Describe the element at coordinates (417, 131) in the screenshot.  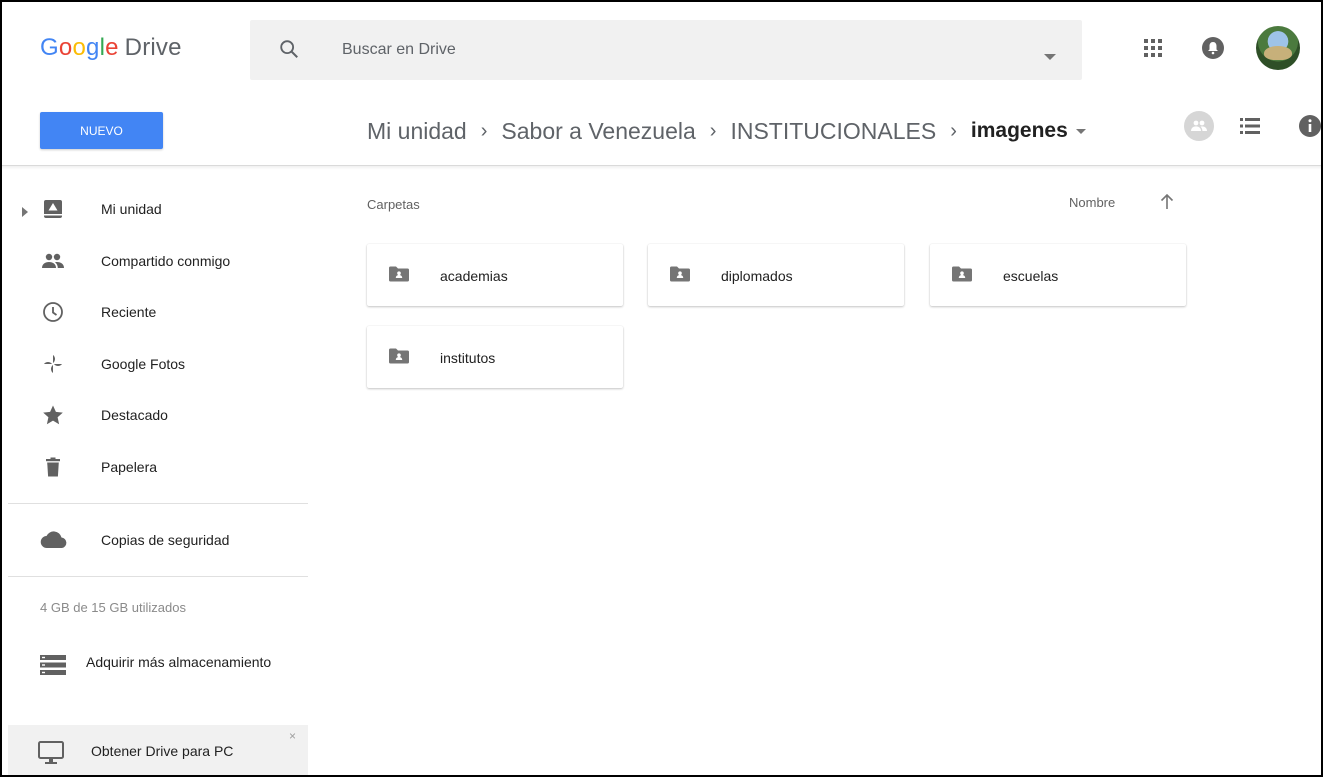
I see `breadcrumb-item-mi-unidad: Mi unidad` at that location.